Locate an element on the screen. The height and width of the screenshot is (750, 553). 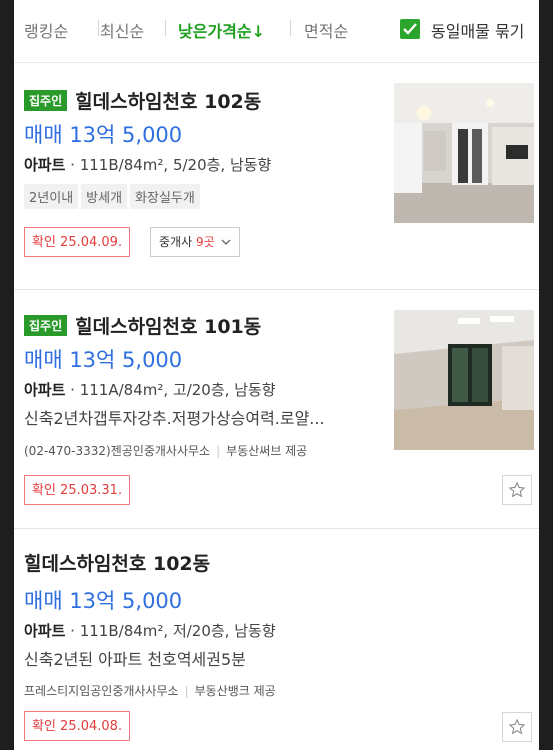
feature-tag: 2년이내 is located at coordinates (51, 196).